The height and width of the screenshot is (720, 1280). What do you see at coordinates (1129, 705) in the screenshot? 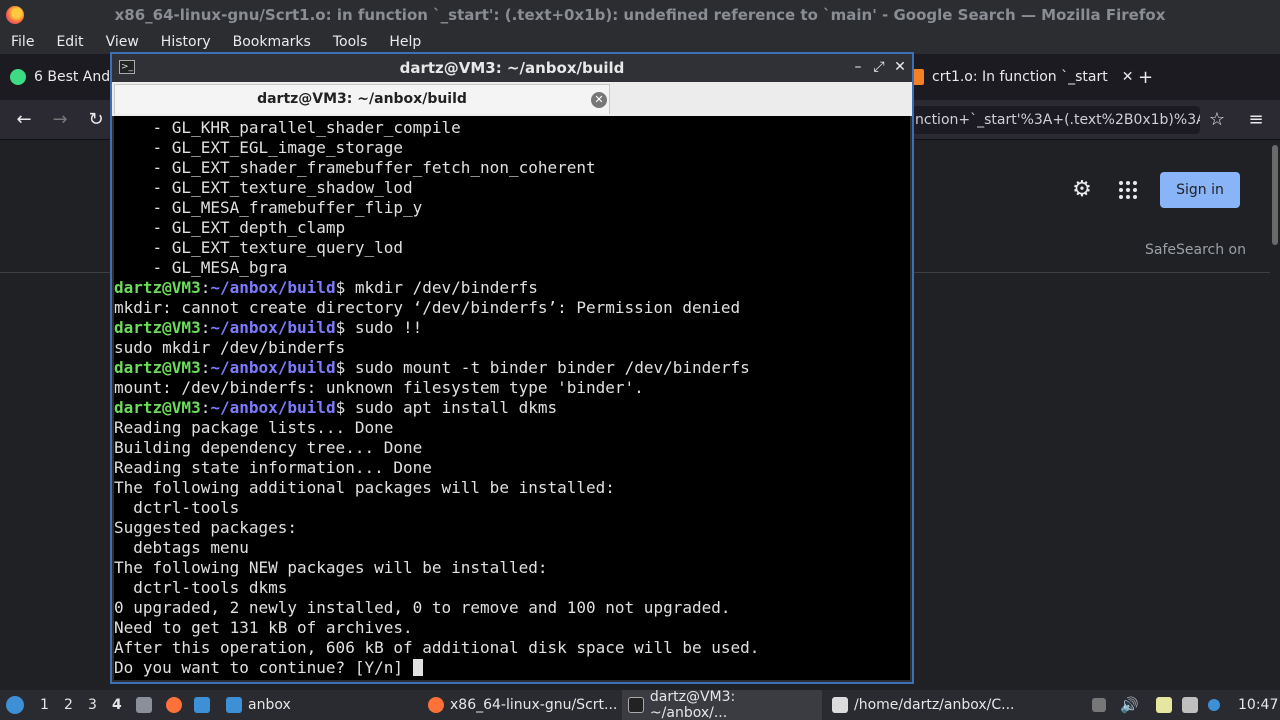
I see `volume-icon: 🔊` at bounding box center [1129, 705].